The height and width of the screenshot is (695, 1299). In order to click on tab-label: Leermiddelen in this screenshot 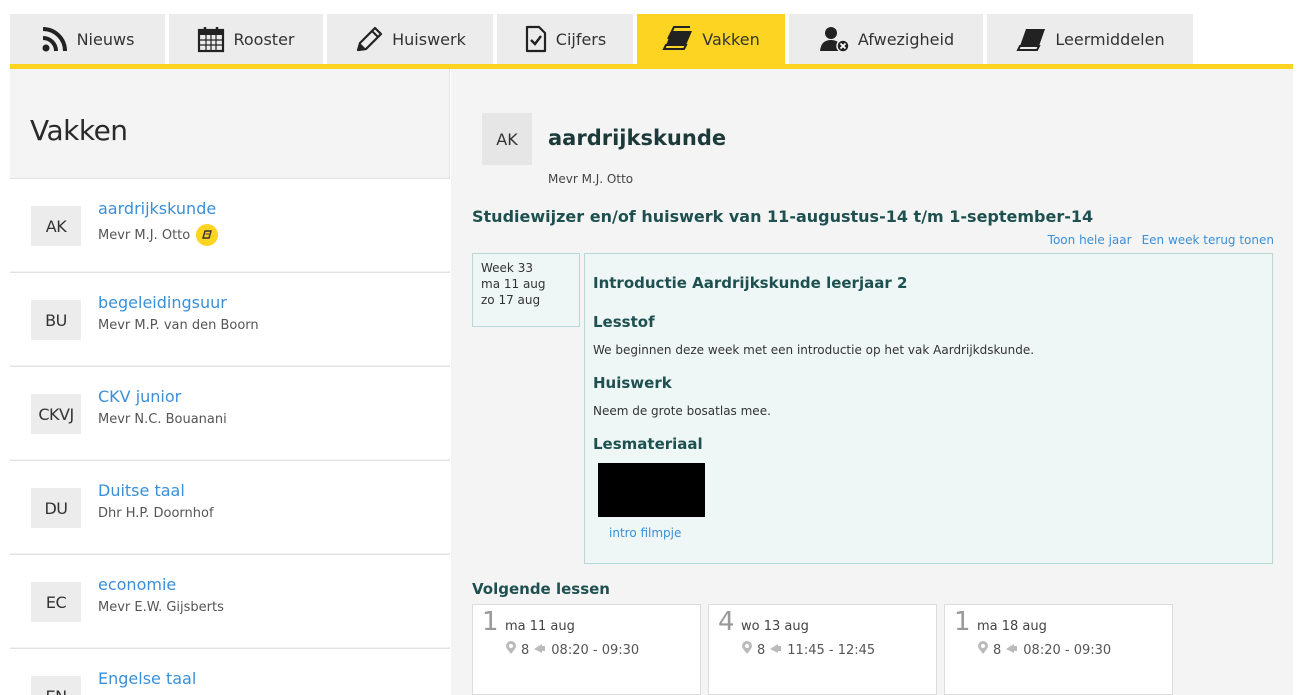, I will do `click(1110, 39)`.